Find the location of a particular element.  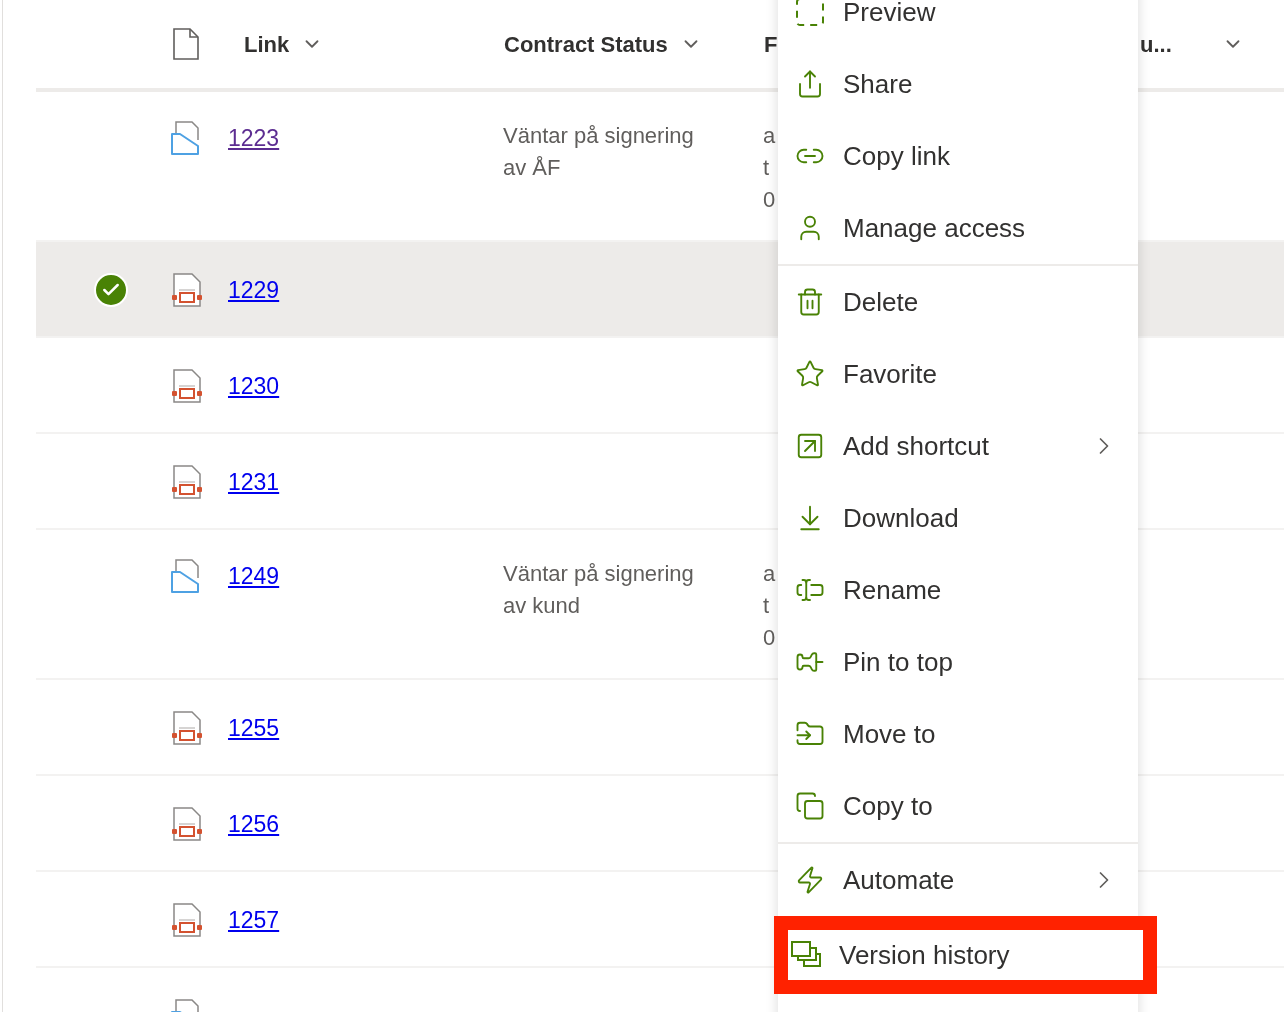

menu-item: Automate is located at coordinates (958, 880).